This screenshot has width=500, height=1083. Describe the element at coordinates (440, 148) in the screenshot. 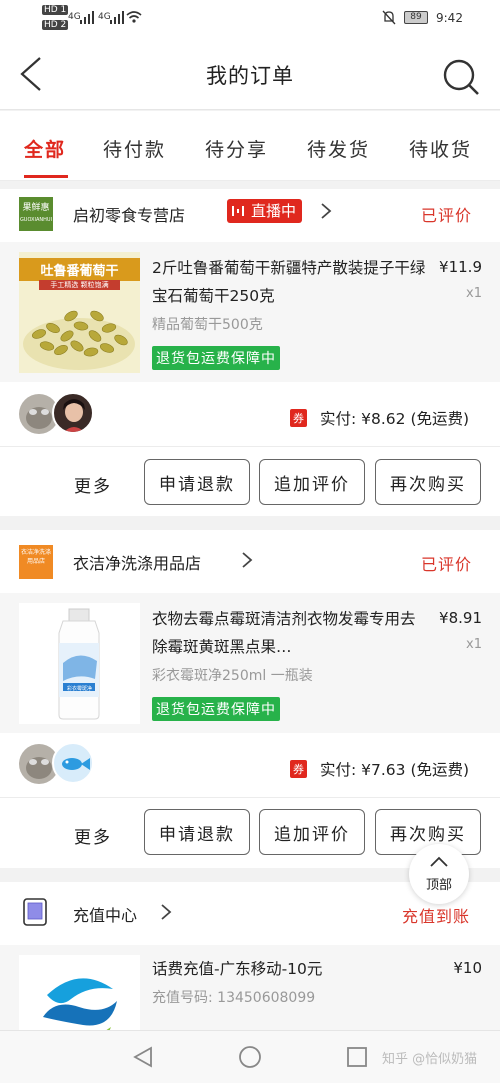

I see `tab-pending-receipt: 待收货` at that location.